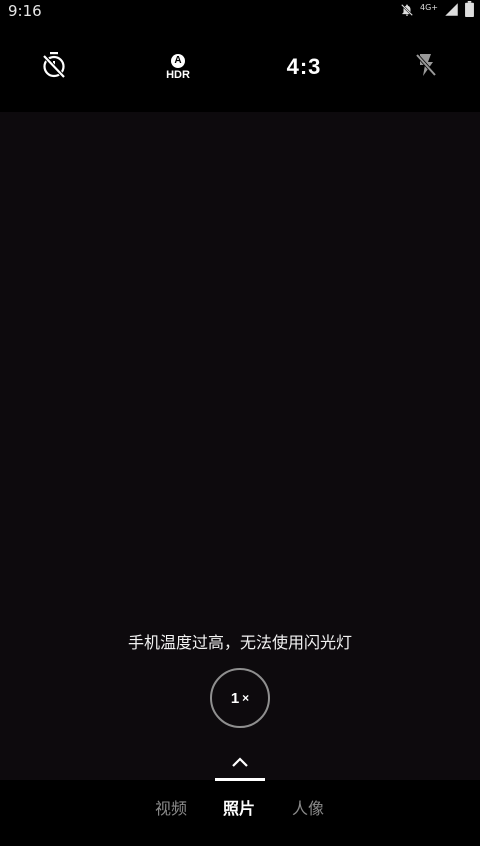 The height and width of the screenshot is (846, 480). What do you see at coordinates (178, 74) in the screenshot?
I see `hdr-label: HDR` at bounding box center [178, 74].